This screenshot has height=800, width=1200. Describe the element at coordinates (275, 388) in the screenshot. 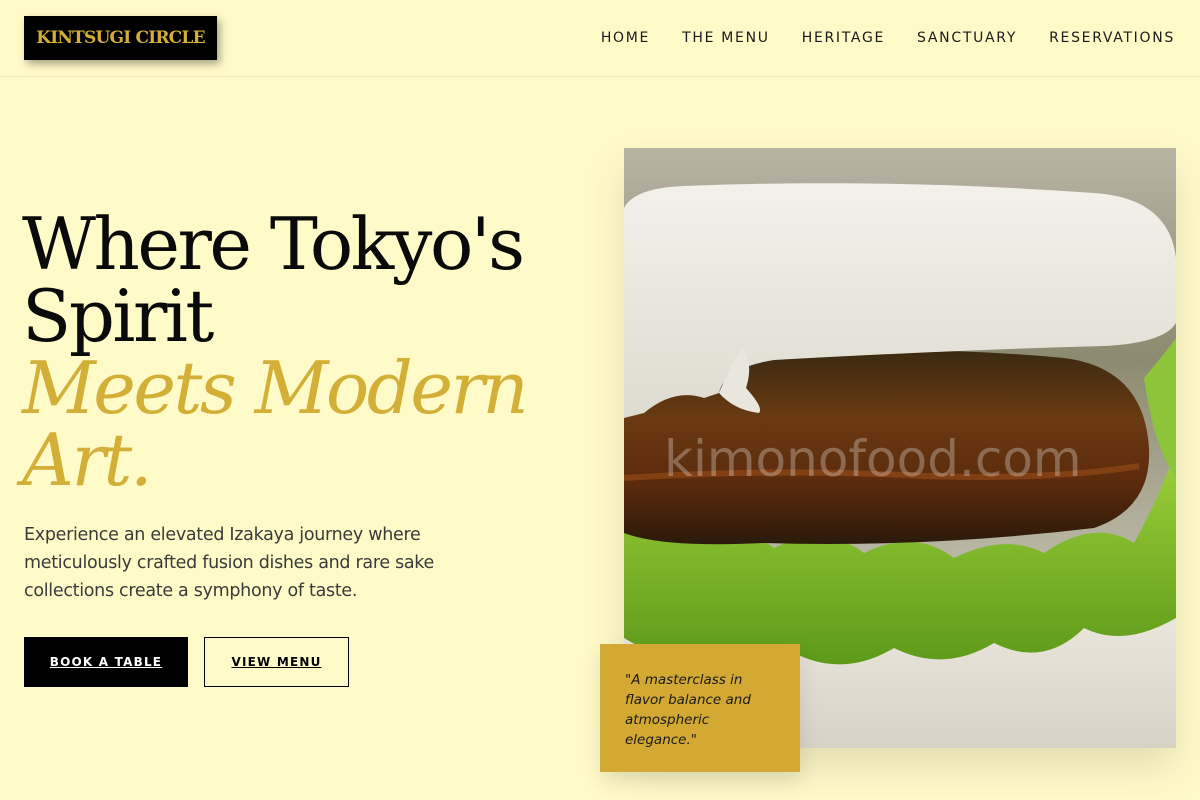

I see `headline-accent-line-1: Meets Modern` at that location.